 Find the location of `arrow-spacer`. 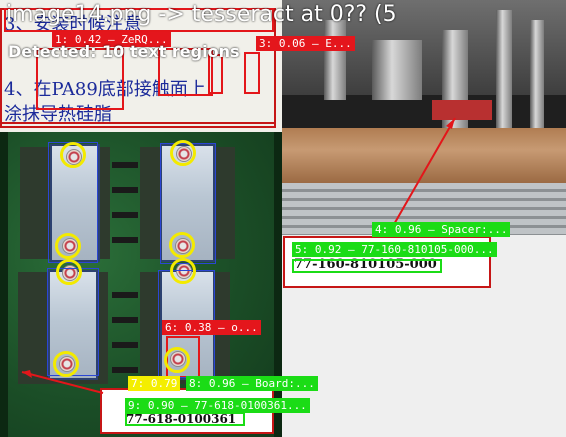

arrow-spacer is located at coordinates (422, 175).